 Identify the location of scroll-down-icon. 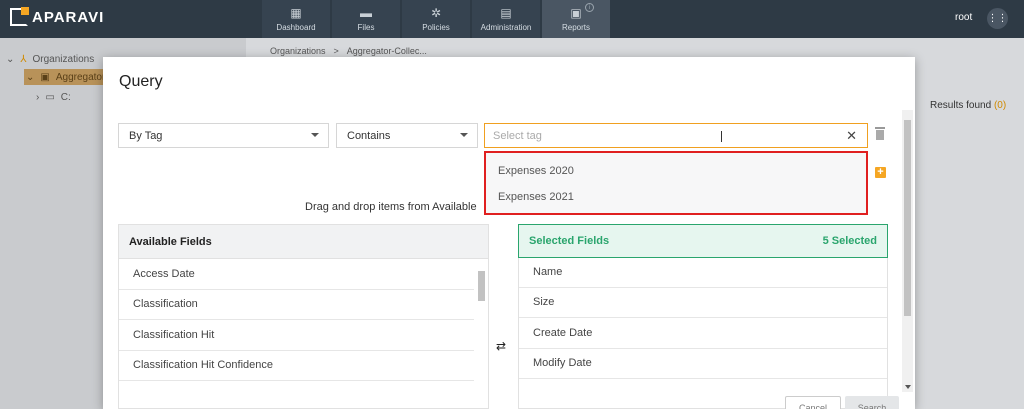
(908, 387).